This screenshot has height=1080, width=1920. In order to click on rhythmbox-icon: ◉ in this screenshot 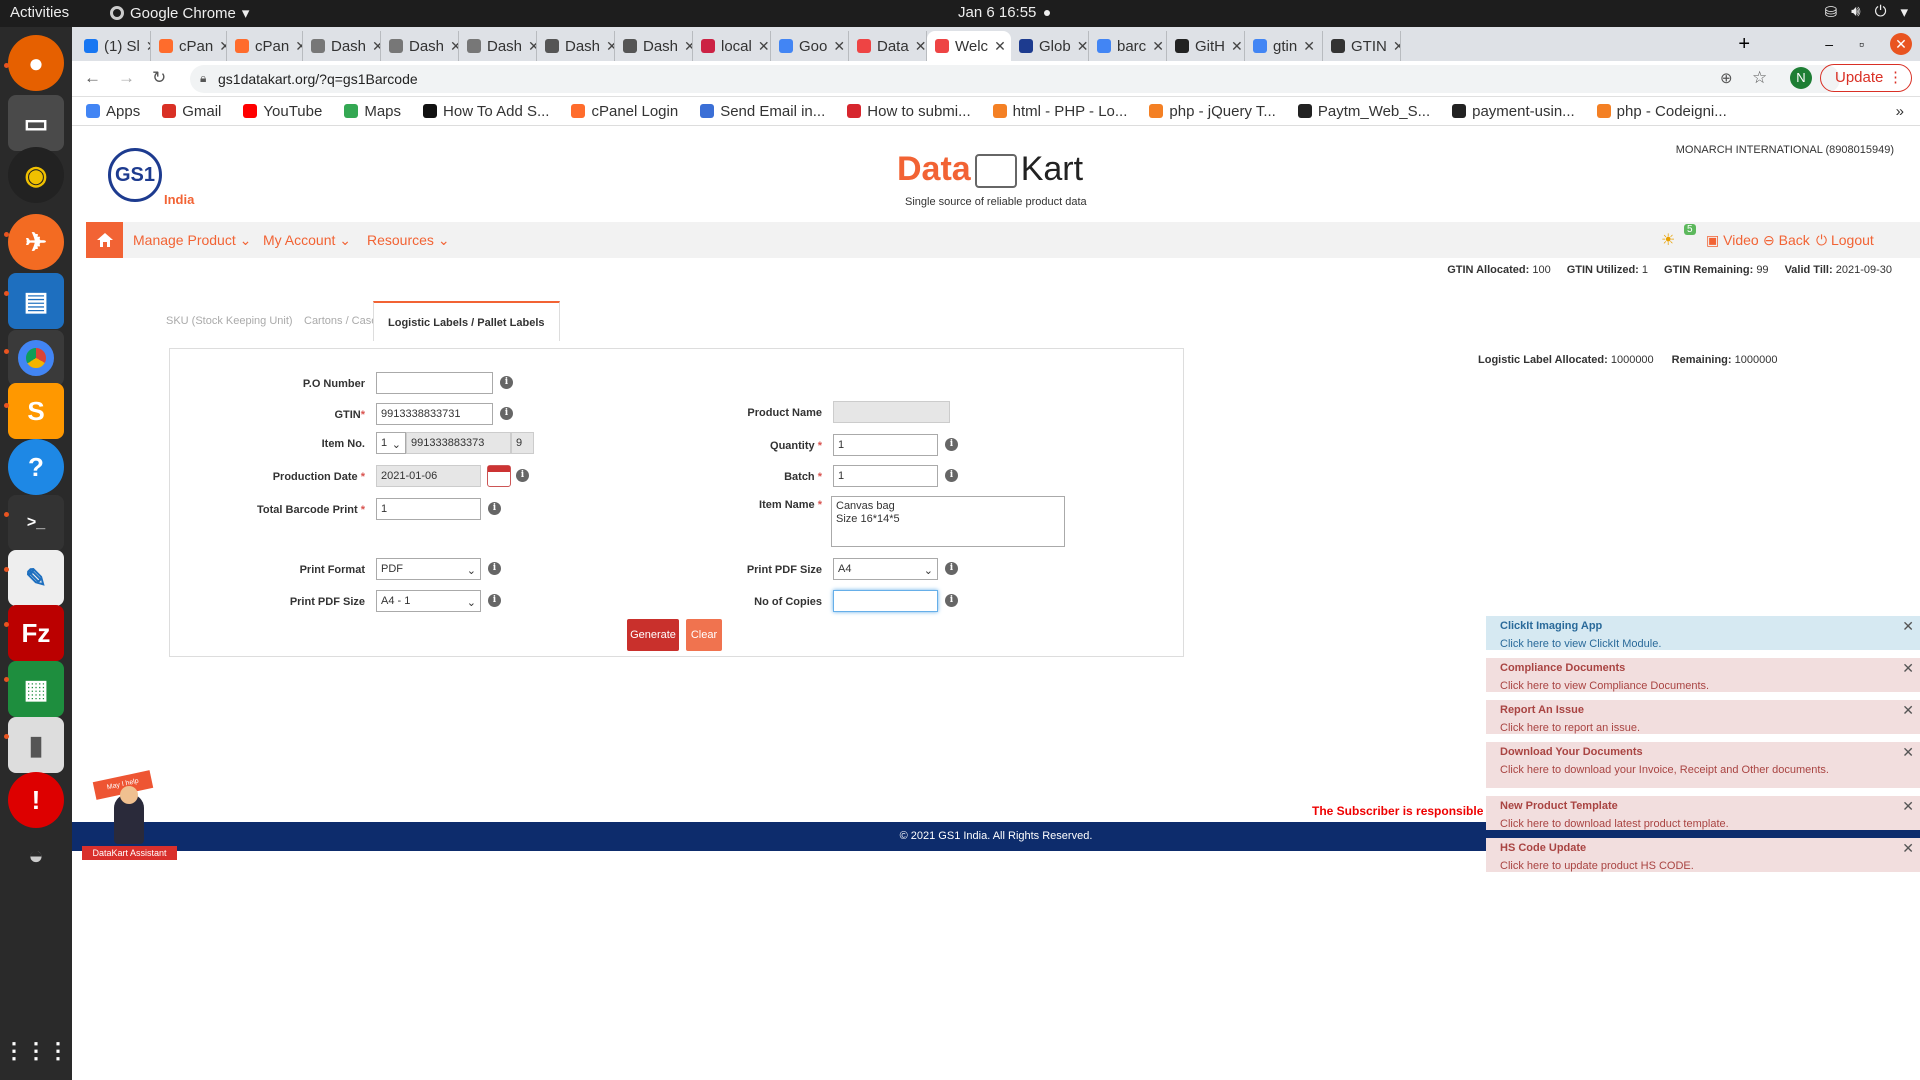, I will do `click(36, 175)`.